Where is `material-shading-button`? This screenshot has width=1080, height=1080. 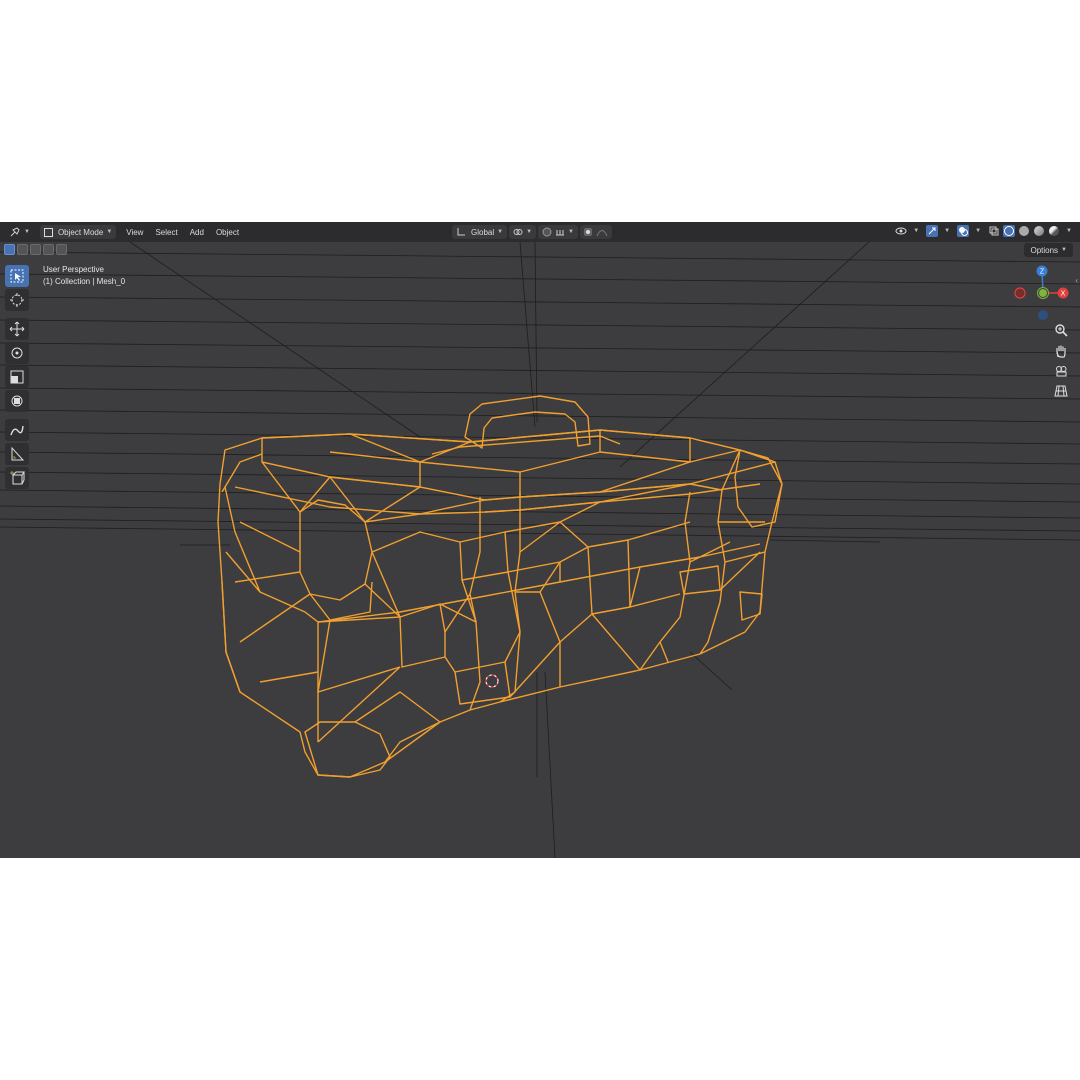
material-shading-button is located at coordinates (1039, 231).